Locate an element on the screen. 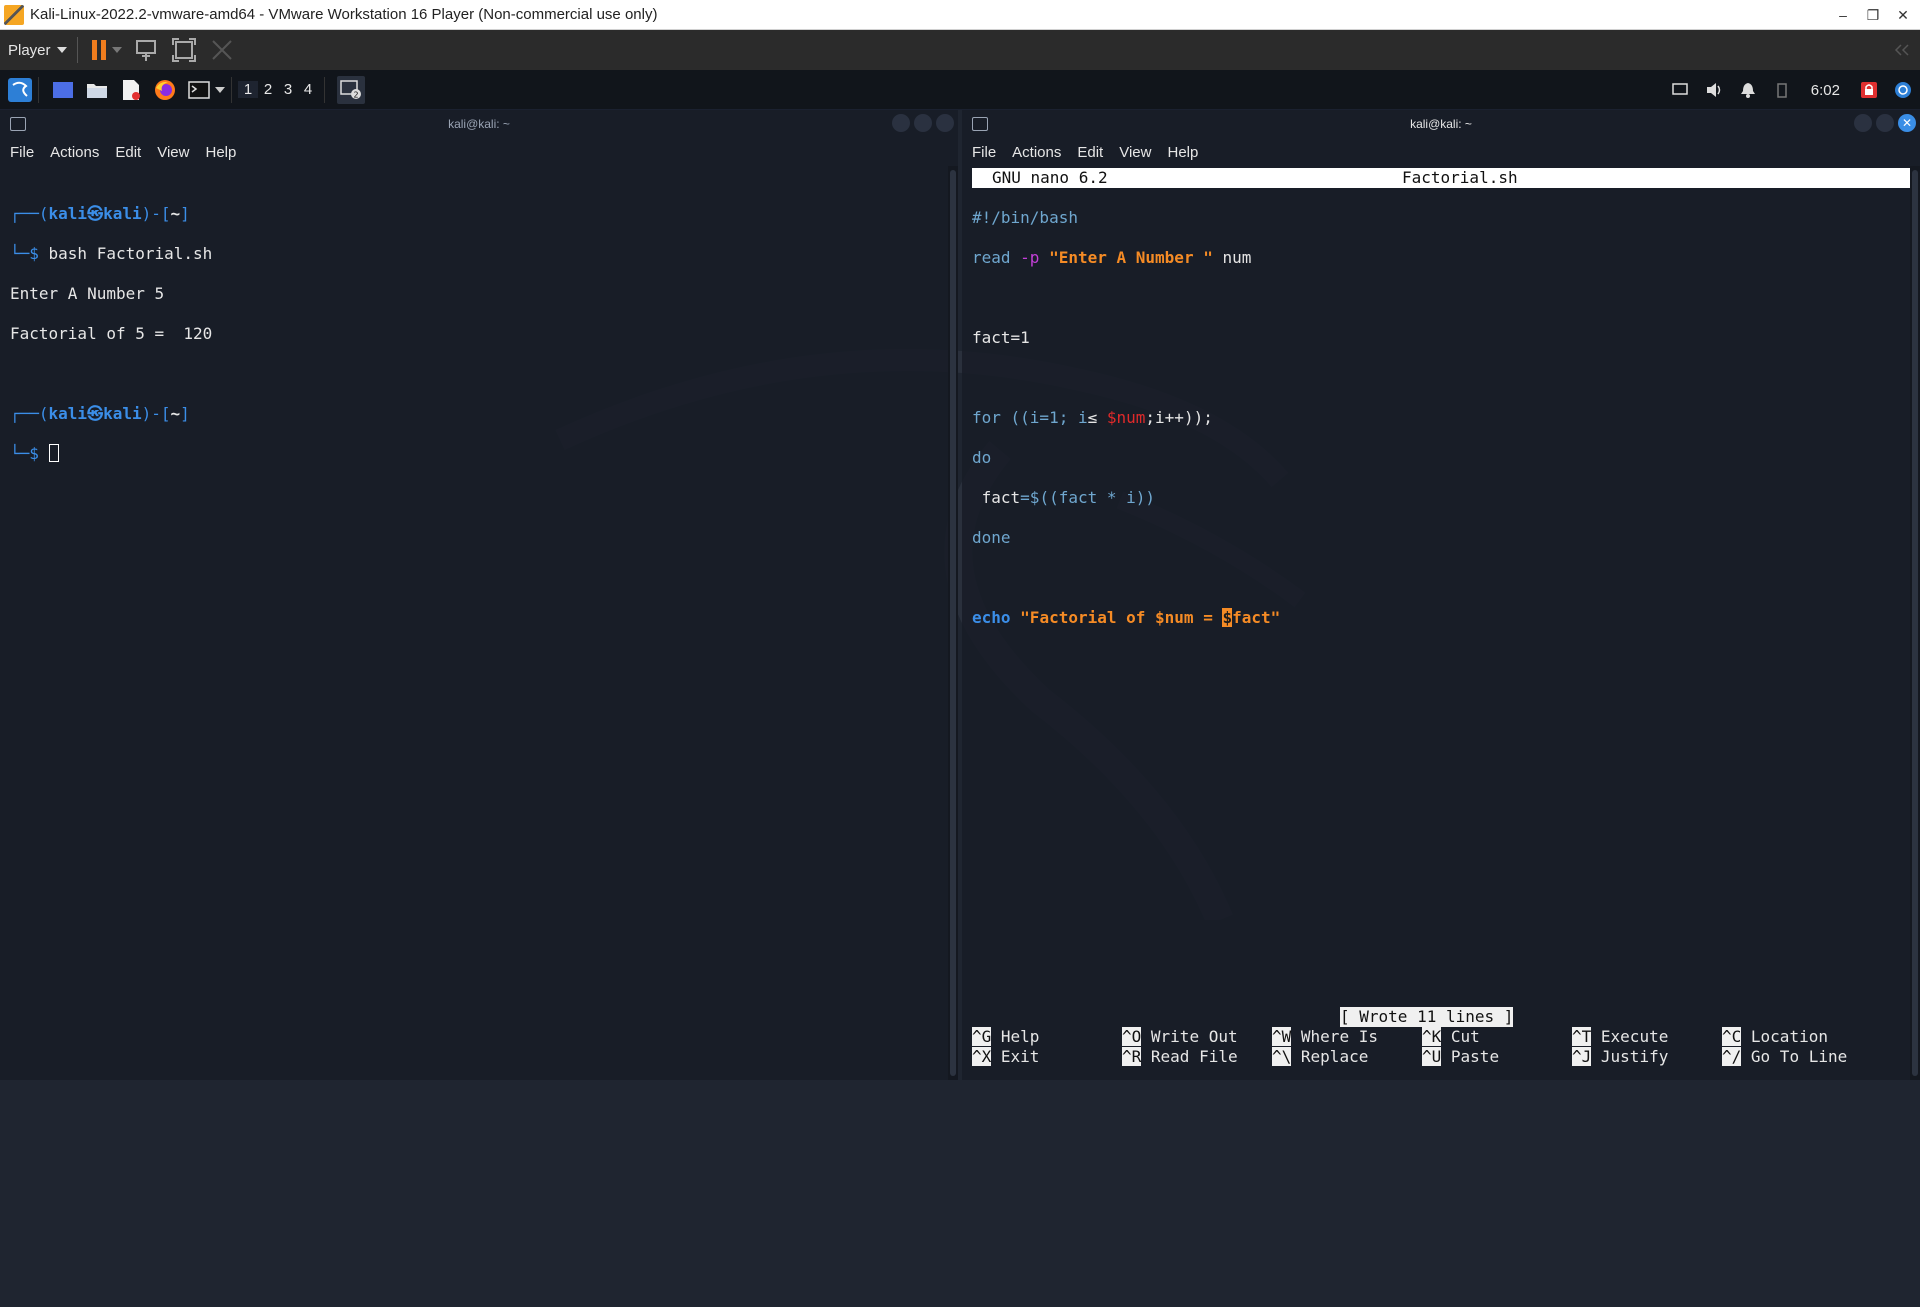 The width and height of the screenshot is (1920, 1307). nano-header-bar: GNU nano 6.2 Factorial.sh is located at coordinates (1441, 178).